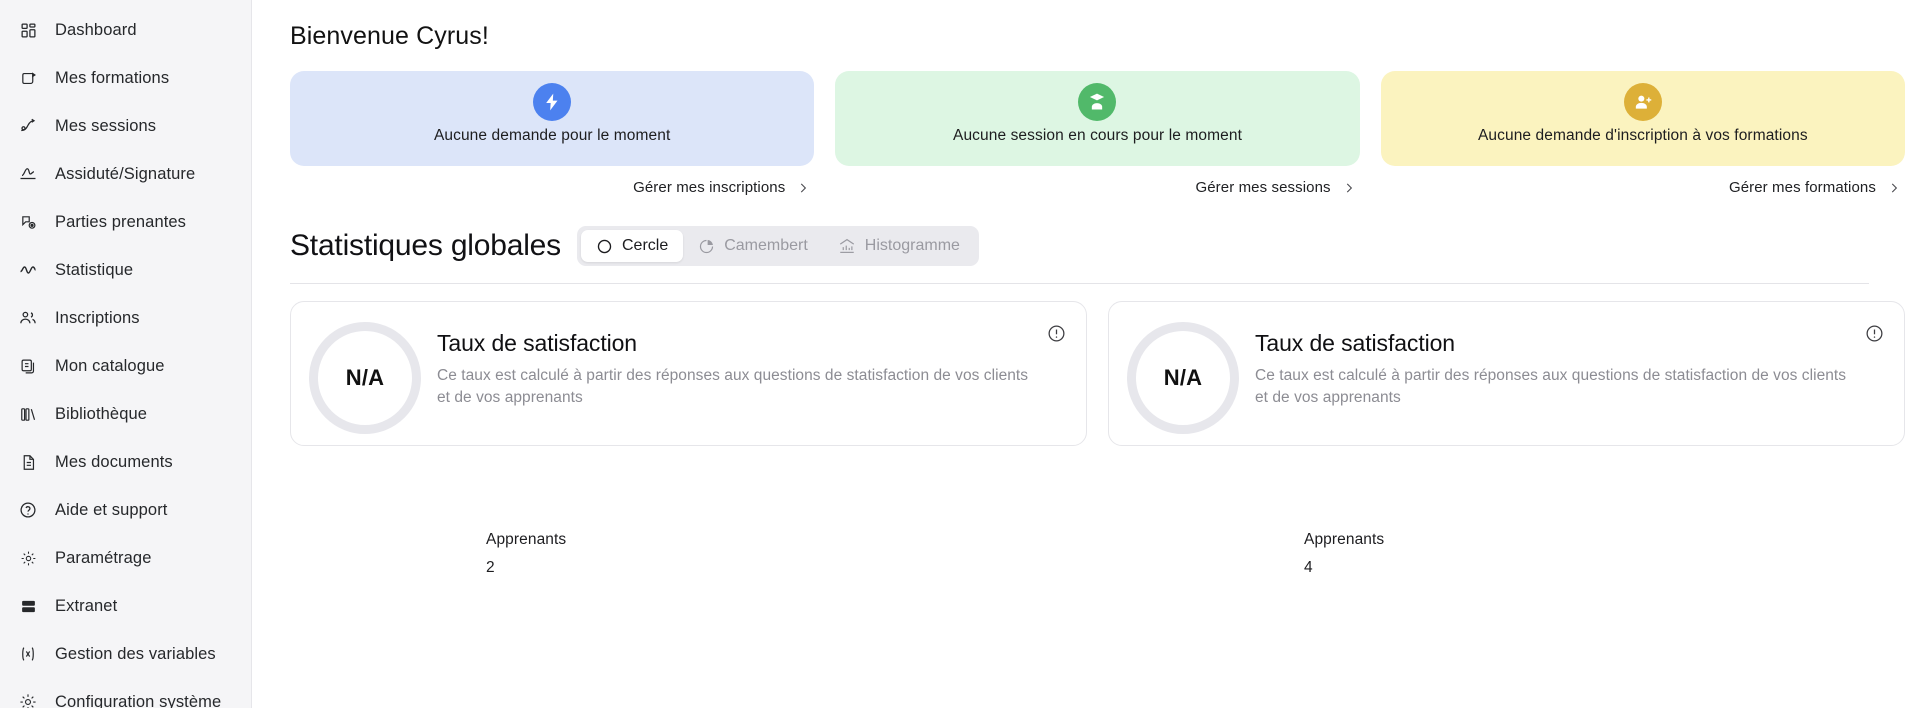 Image resolution: width=1905 pixels, height=708 pixels. I want to click on satisfaction-gauge-1: N/A, so click(365, 378).